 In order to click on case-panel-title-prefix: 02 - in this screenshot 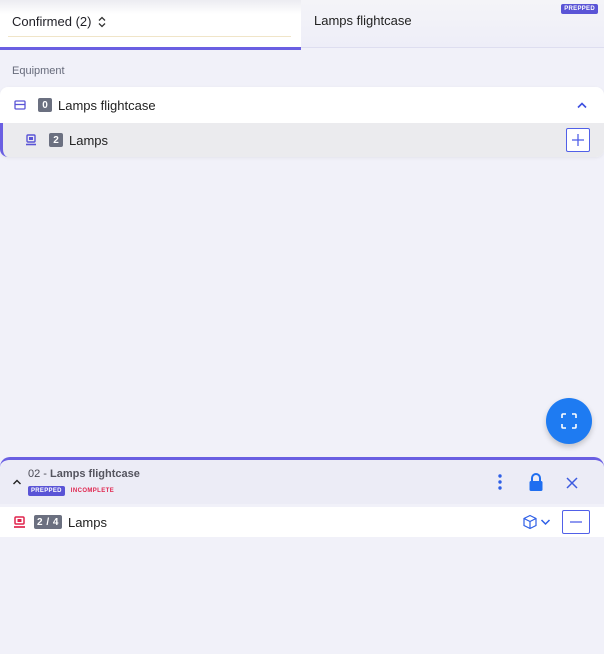, I will do `click(39, 474)`.